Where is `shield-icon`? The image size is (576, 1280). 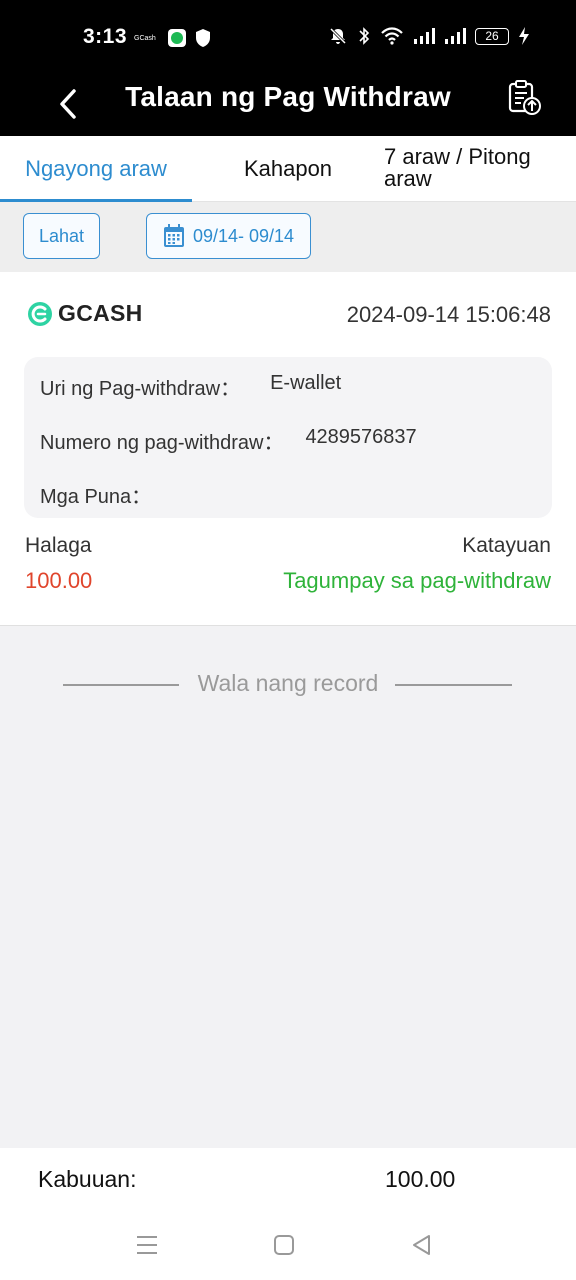 shield-icon is located at coordinates (202, 38).